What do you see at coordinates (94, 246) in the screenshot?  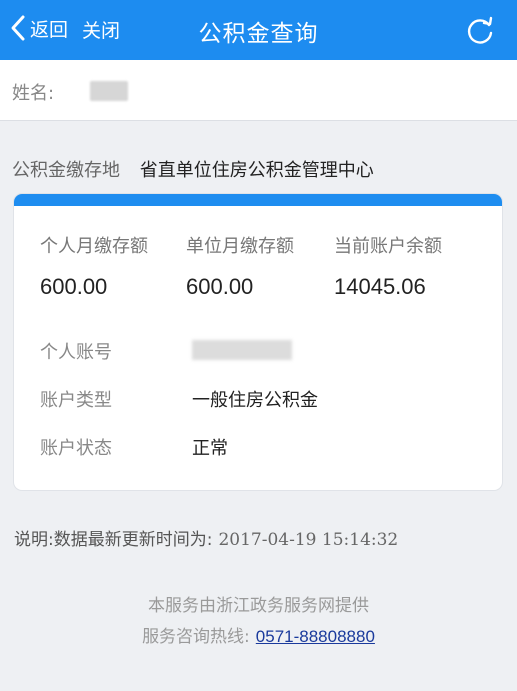 I see `summary-label: 个人月缴存额` at bounding box center [94, 246].